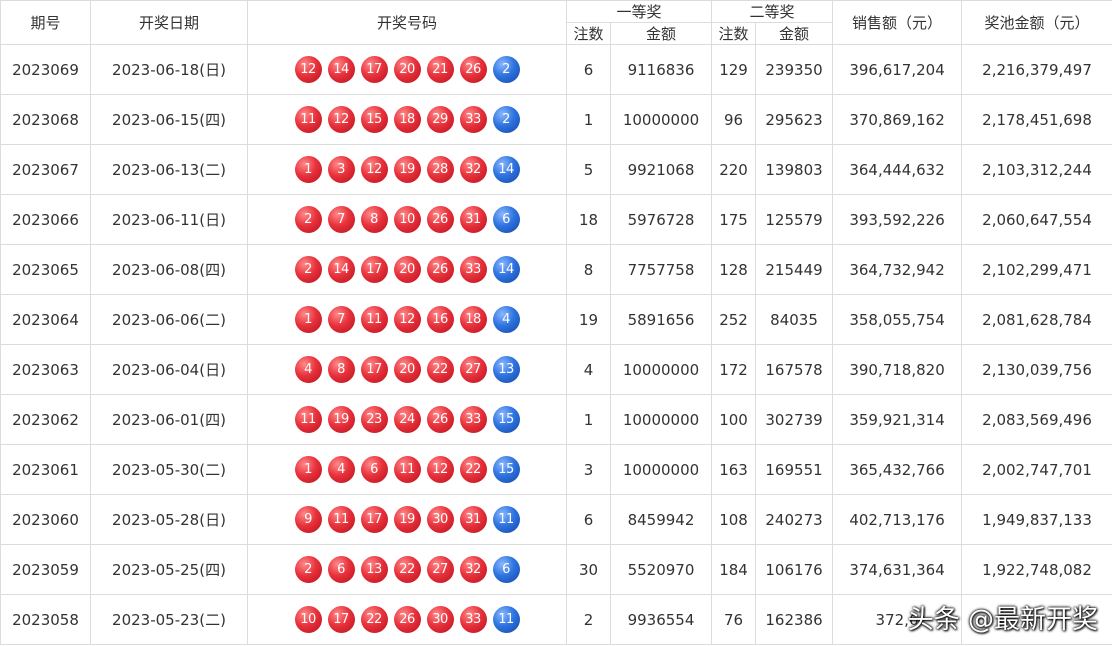  Describe the element at coordinates (407, 569) in the screenshot. I see `numbers-cell: 2 6 13 22 27 32 6` at that location.